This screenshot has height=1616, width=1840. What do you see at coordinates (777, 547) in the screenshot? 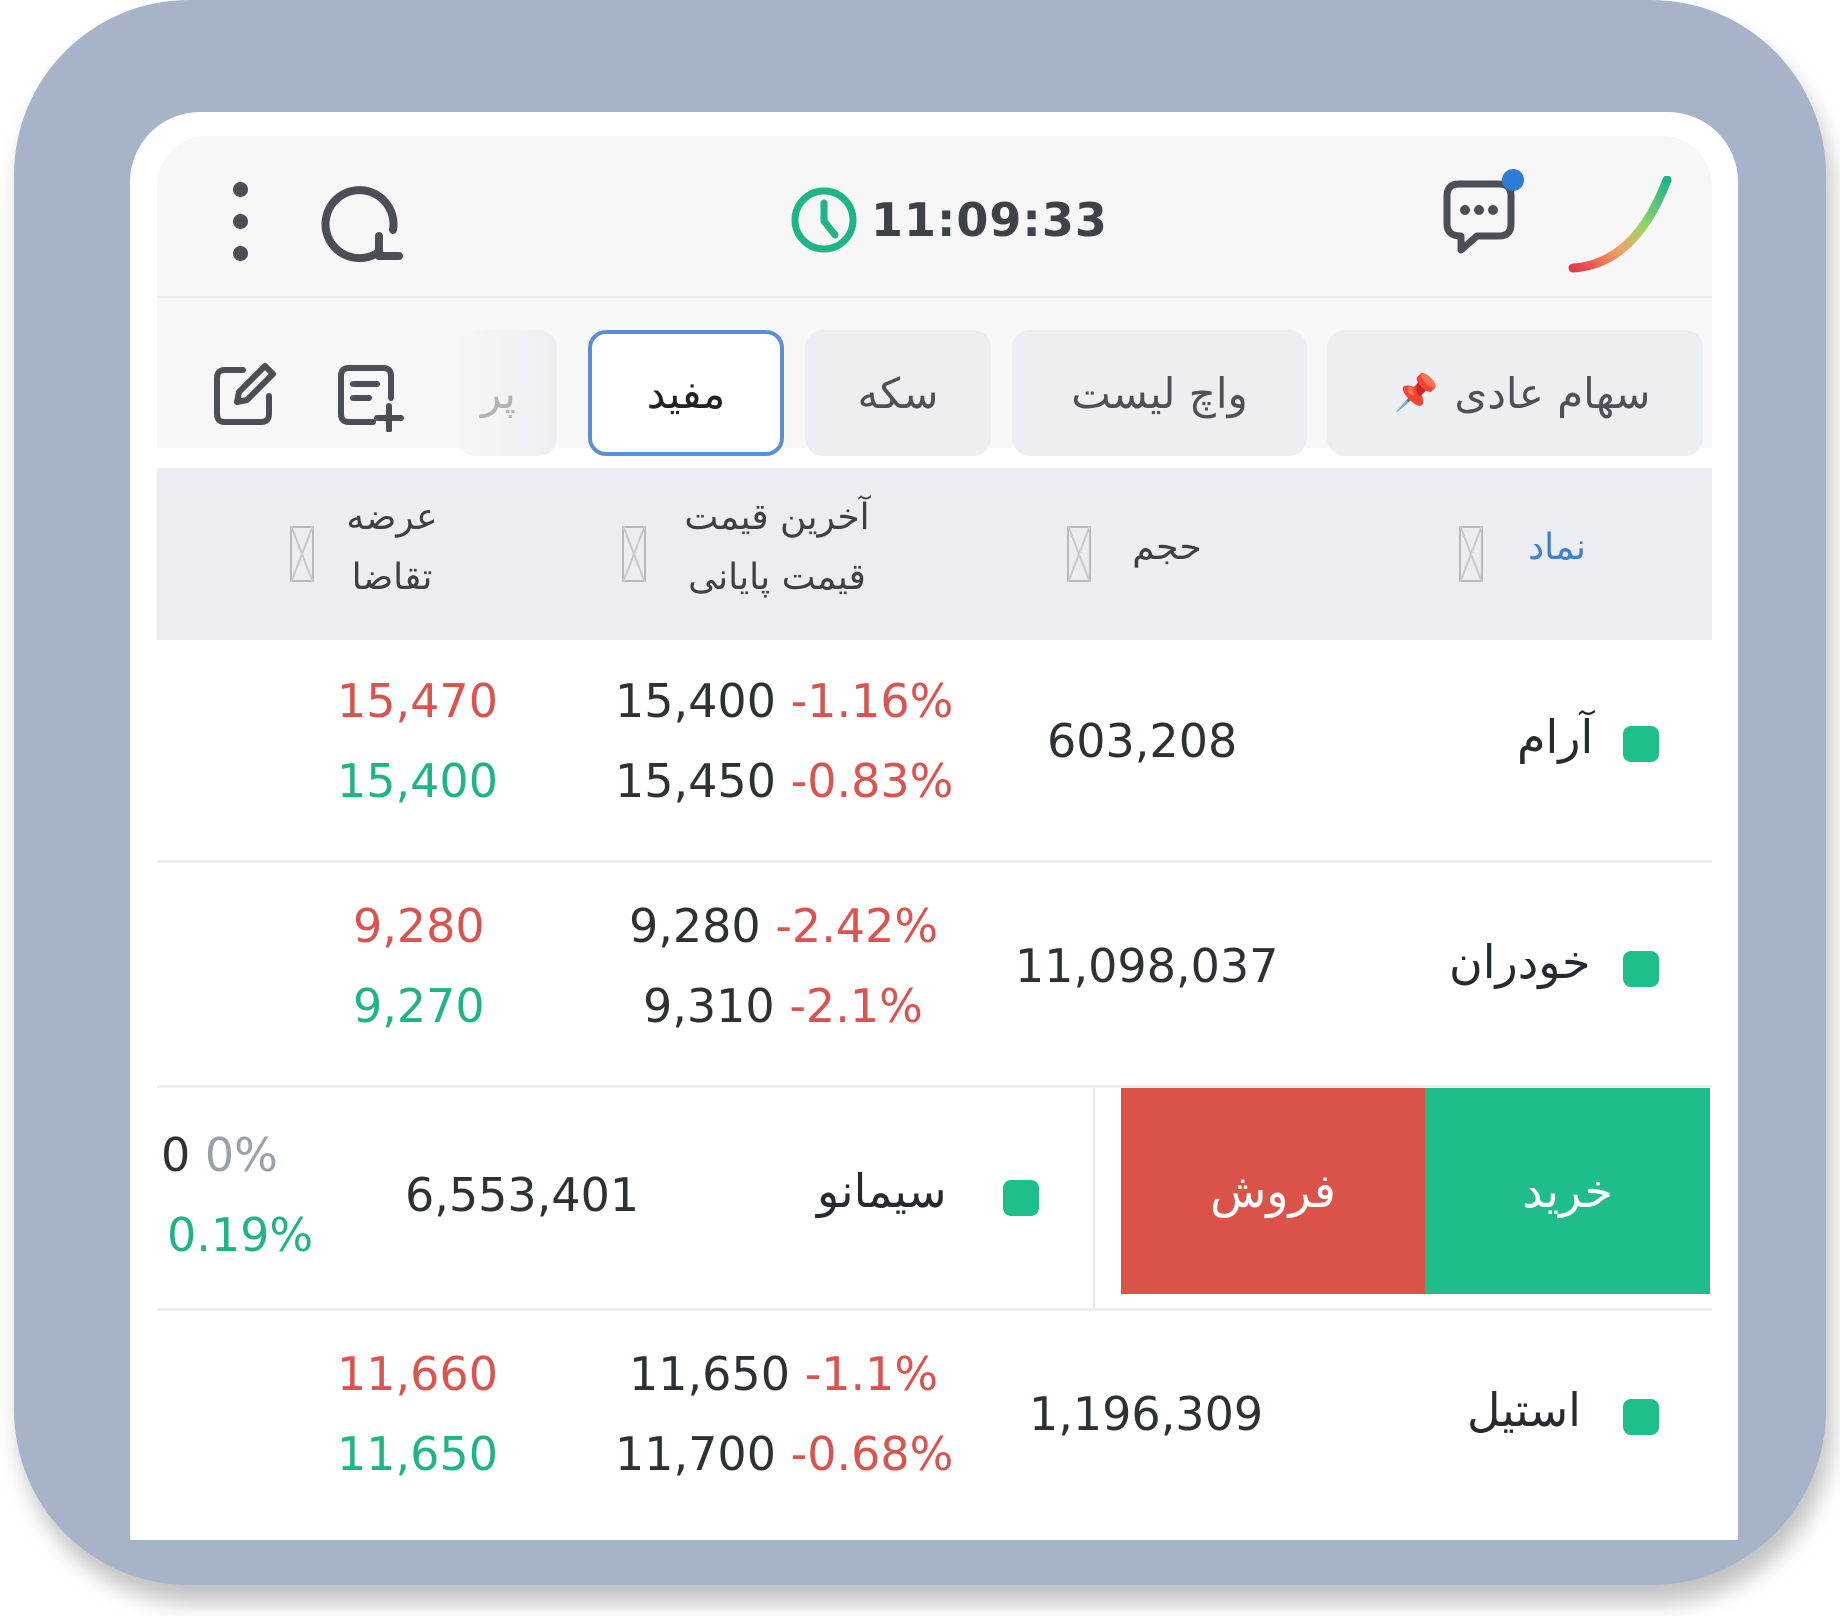
I see `column-last-close: آخرین قیمت قیمت پایانی` at bounding box center [777, 547].